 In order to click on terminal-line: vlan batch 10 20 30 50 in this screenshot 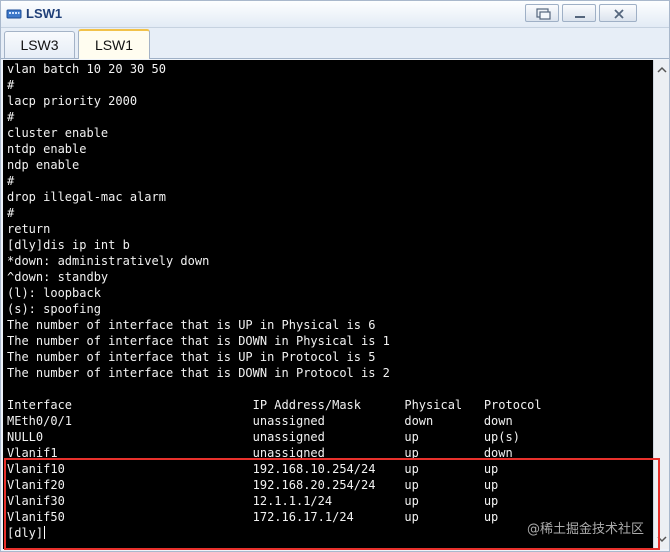, I will do `click(86, 69)`.